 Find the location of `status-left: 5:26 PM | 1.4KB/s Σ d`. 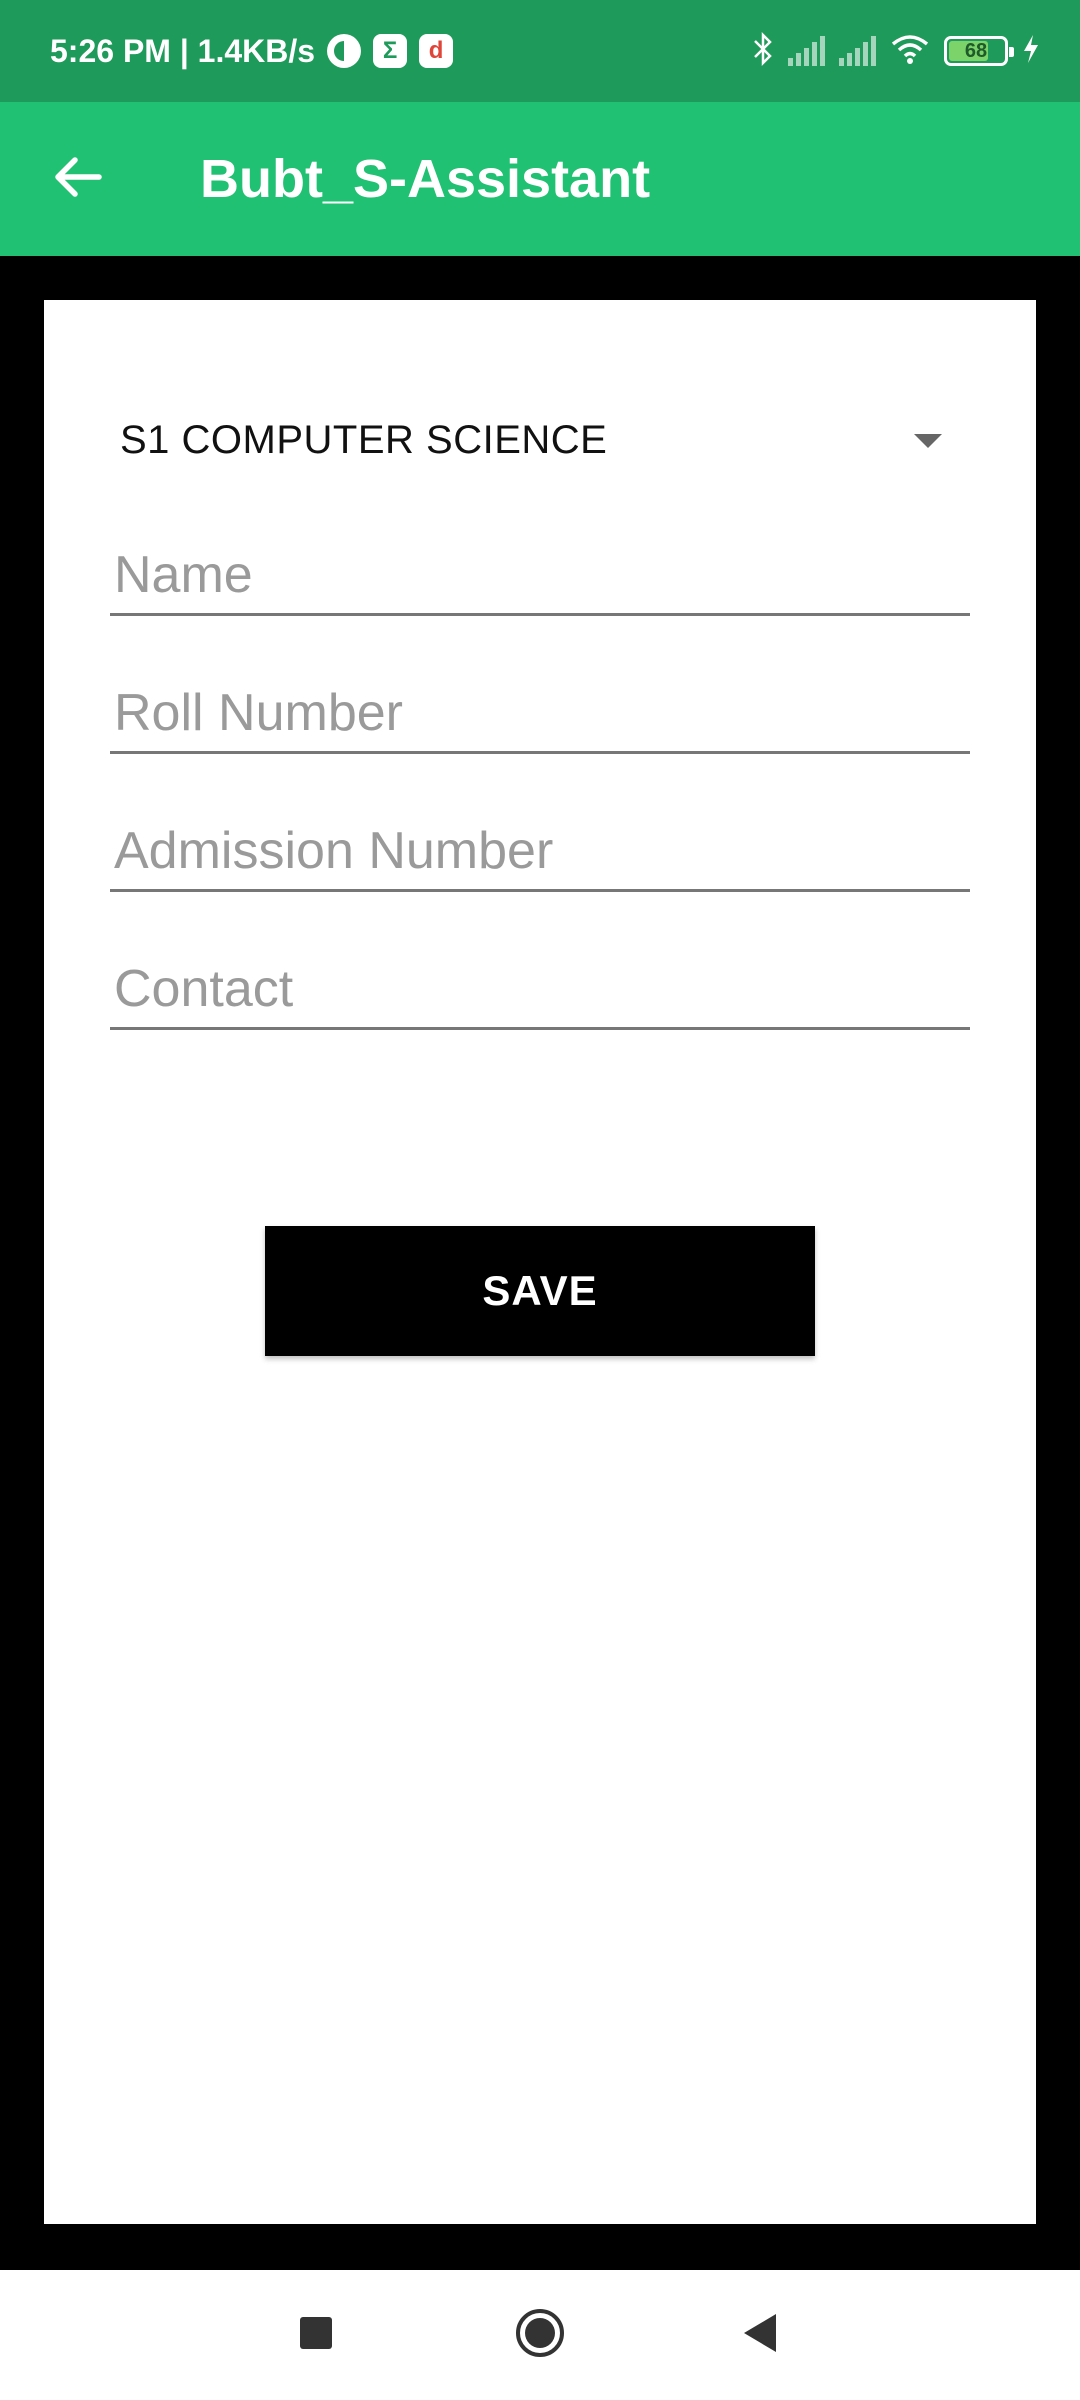

status-left: 5:26 PM | 1.4KB/s Σ d is located at coordinates (252, 51).